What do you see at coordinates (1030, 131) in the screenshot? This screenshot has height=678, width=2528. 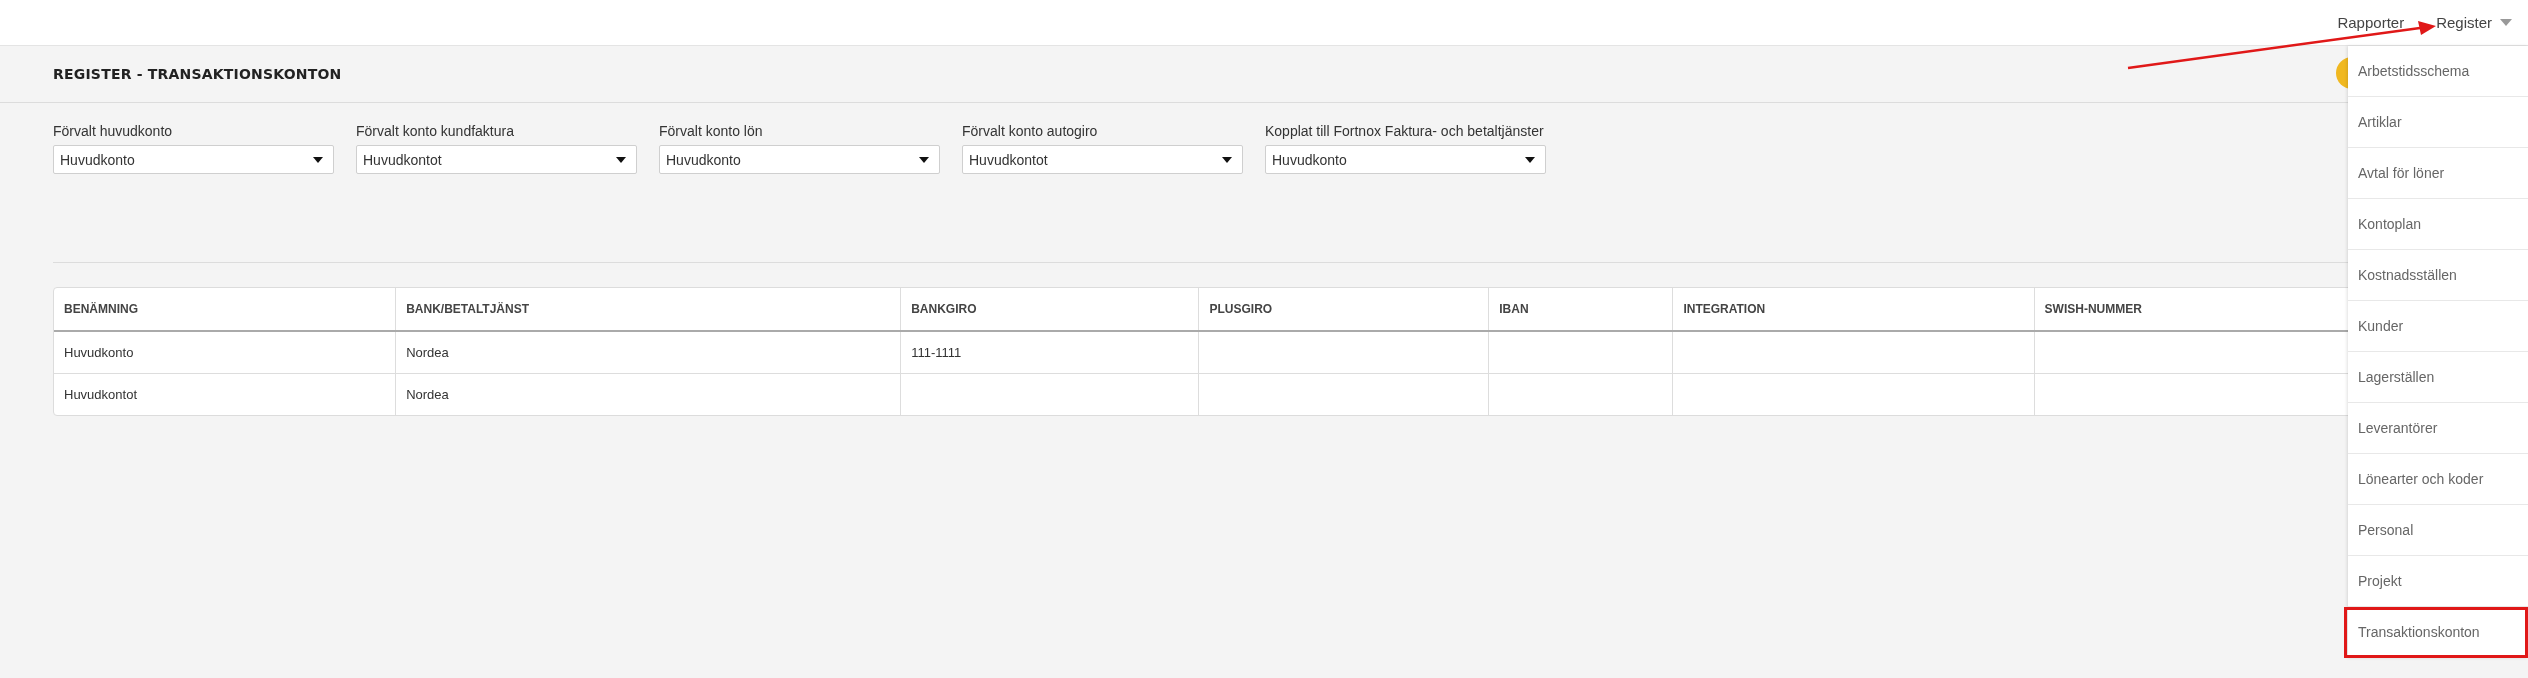 I see `dropdown-label: Förvalt konto autogiro` at bounding box center [1030, 131].